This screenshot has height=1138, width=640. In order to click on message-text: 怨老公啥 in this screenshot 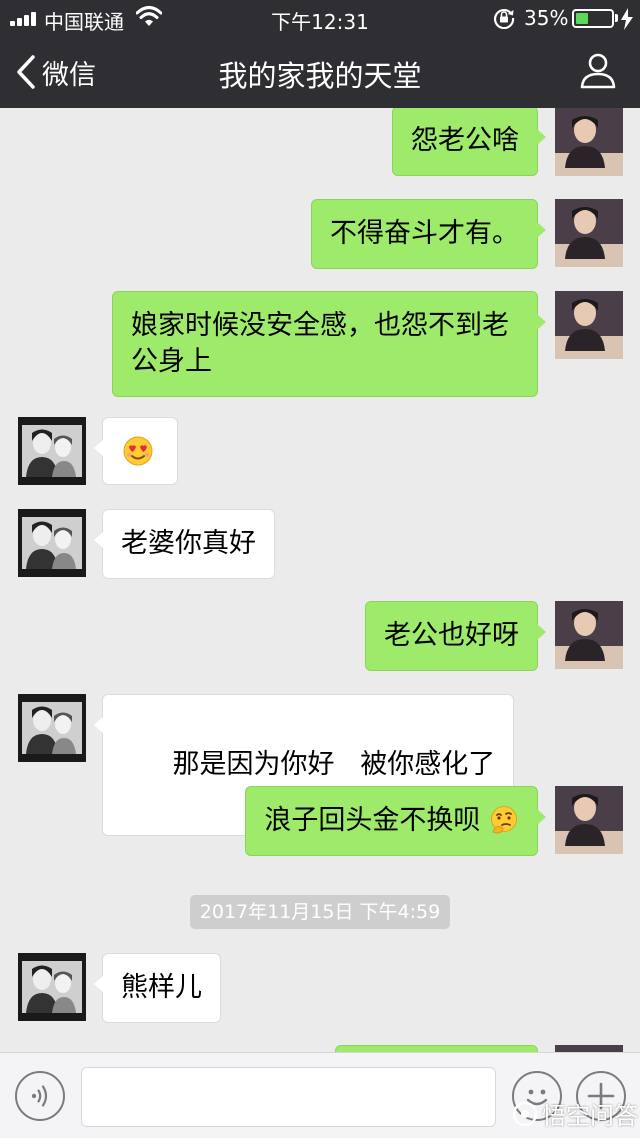, I will do `click(465, 140)`.